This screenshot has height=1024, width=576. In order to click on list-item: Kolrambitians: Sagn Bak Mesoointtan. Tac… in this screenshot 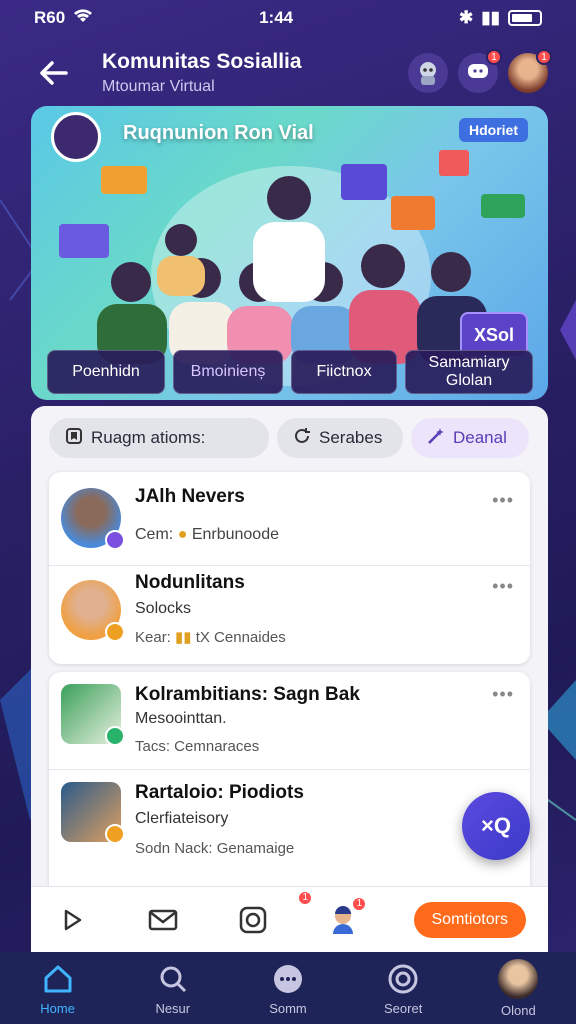, I will do `click(289, 721)`.